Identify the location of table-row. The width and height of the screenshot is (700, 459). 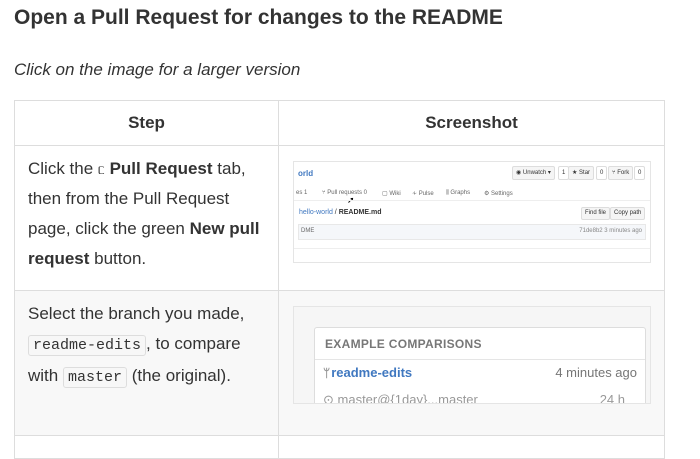
(339, 447).